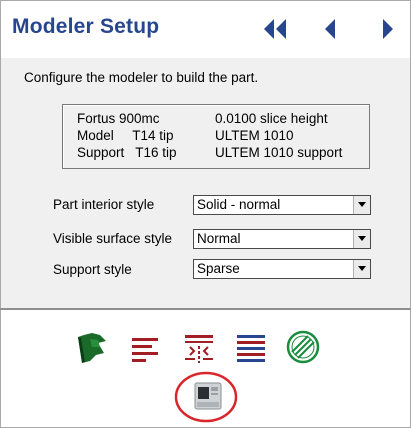 The height and width of the screenshot is (429, 411). What do you see at coordinates (125, 135) in the screenshot?
I see `model-tip: Model T14 tip` at bounding box center [125, 135].